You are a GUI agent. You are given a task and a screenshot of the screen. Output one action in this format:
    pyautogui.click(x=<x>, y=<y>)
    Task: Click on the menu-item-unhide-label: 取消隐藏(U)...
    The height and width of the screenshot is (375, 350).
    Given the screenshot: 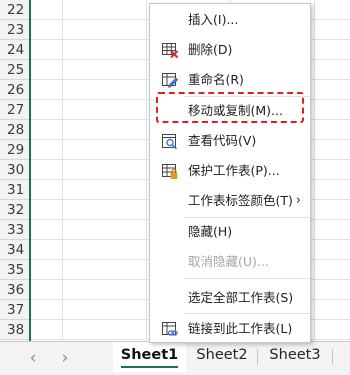 What is the action you would take?
    pyautogui.click(x=228, y=261)
    